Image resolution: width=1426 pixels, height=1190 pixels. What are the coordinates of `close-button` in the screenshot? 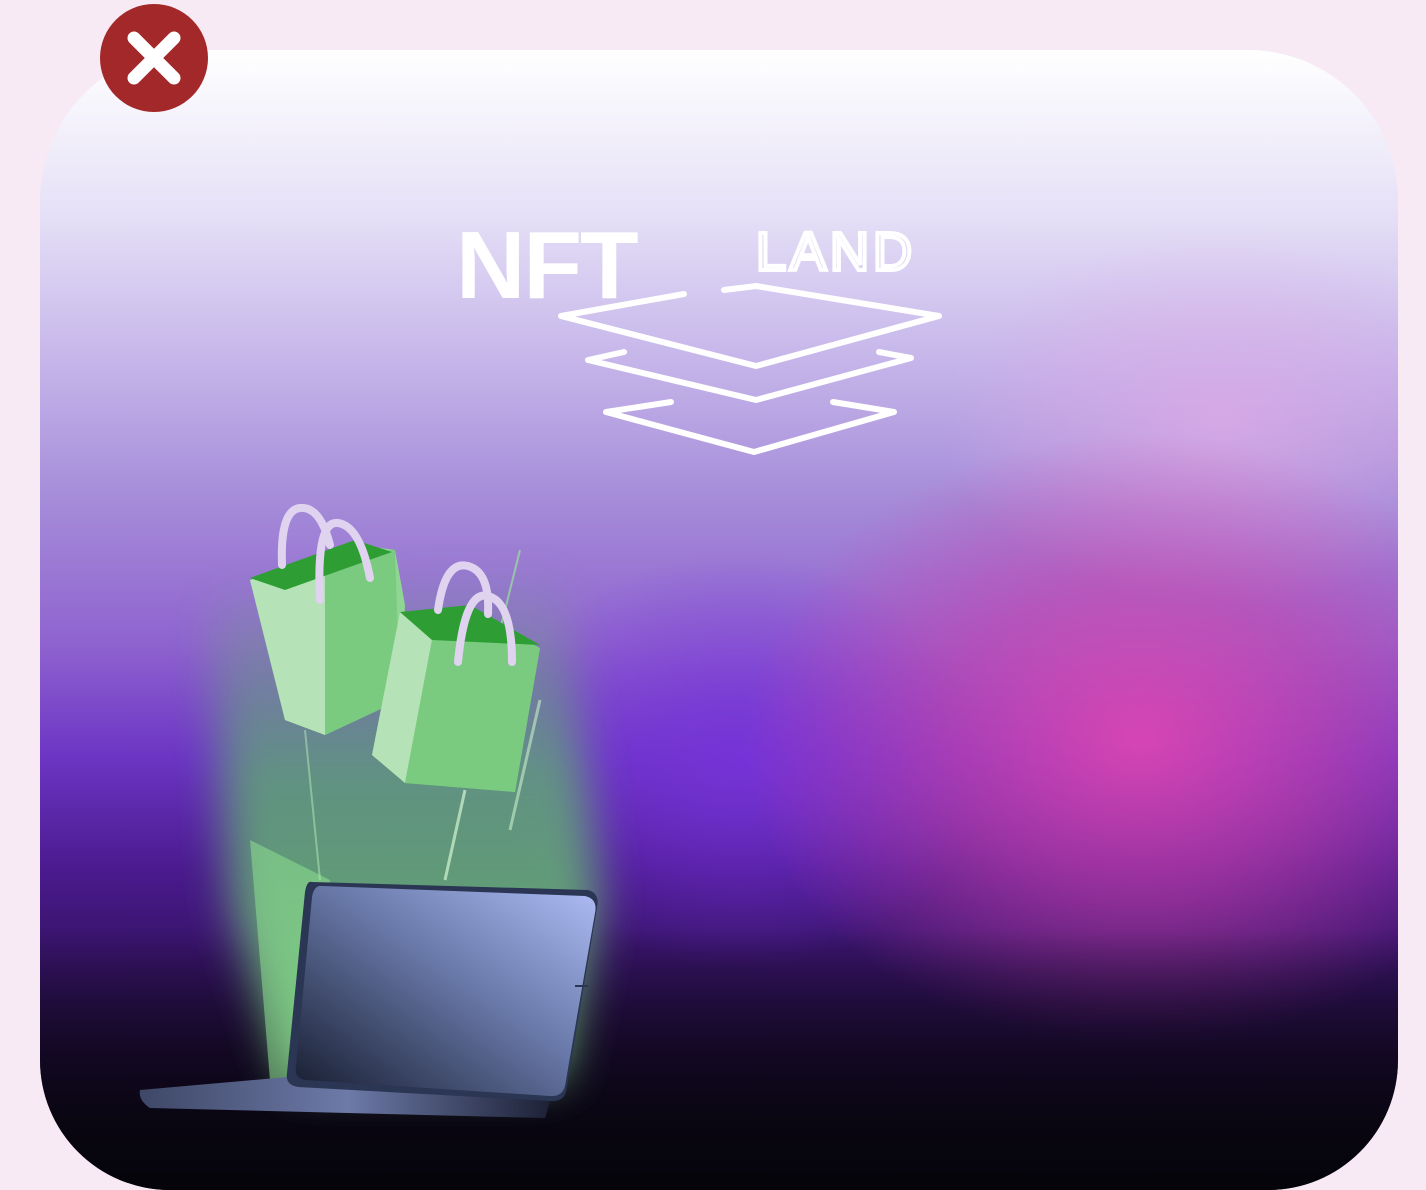 It's located at (154, 58).